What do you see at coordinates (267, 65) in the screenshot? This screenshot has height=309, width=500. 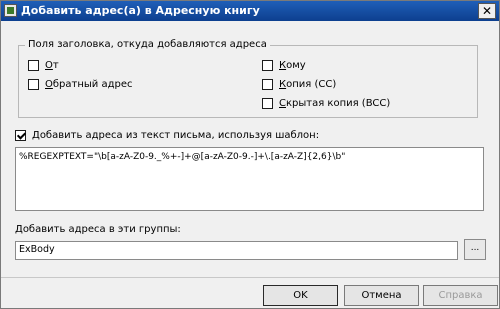 I see `checkbox-to-box` at bounding box center [267, 65].